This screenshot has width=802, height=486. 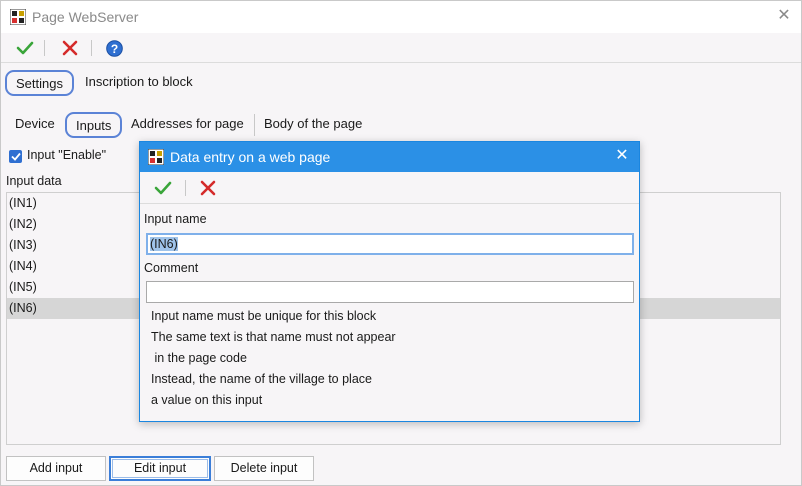 I want to click on input-data-header: Input data, so click(x=34, y=181).